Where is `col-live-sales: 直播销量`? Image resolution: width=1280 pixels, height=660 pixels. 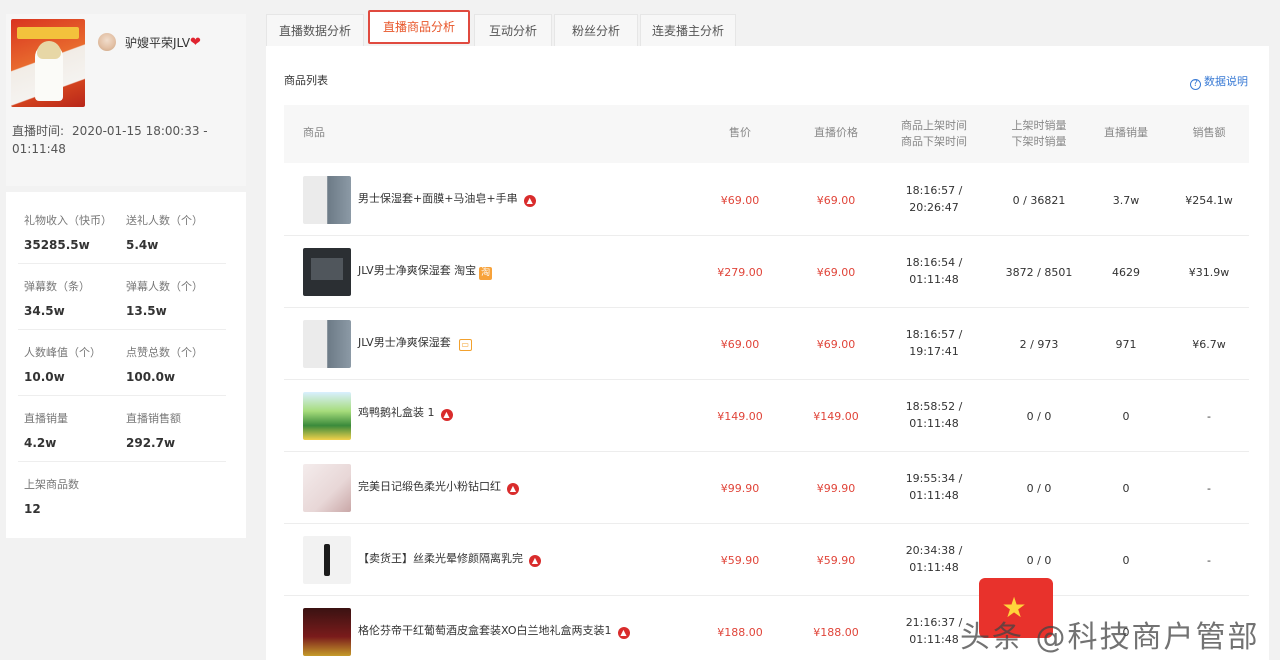
col-live-sales: 直播销量 is located at coordinates (1126, 132).